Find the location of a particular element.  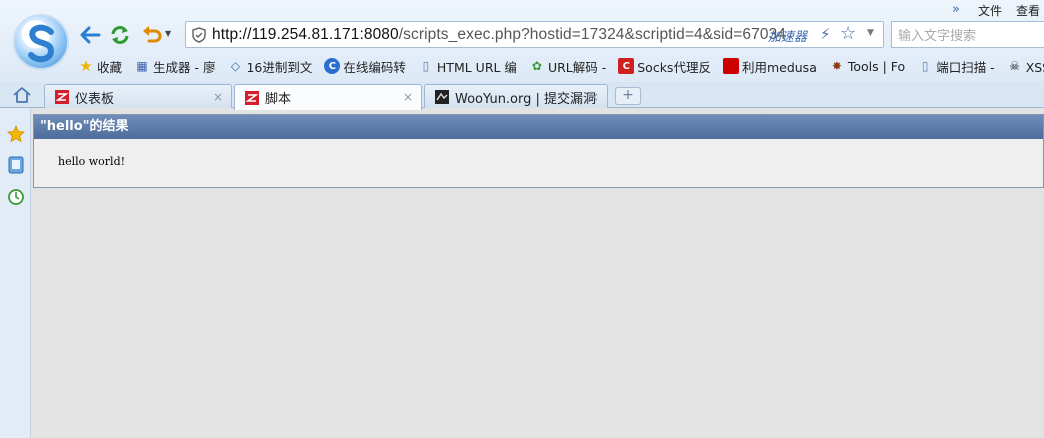

back-arrow-icon is located at coordinates (90, 35).